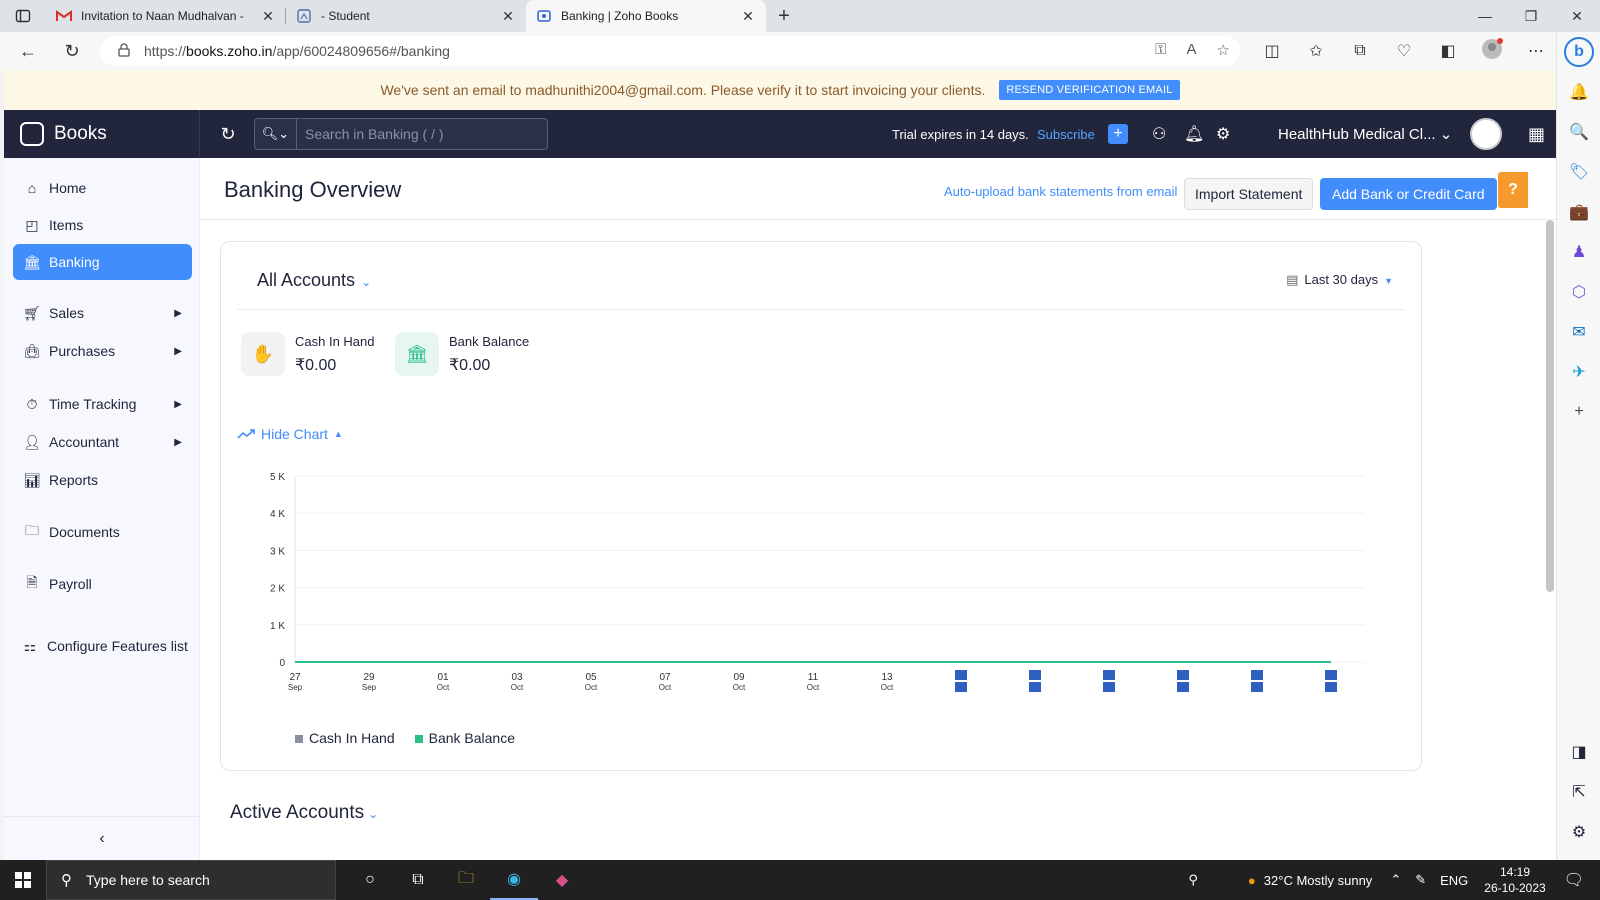 The width and height of the screenshot is (1600, 900). I want to click on microsoft-365-icon: ⬡, so click(1578, 292).